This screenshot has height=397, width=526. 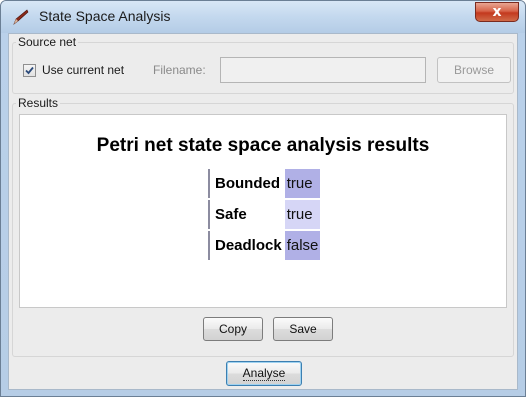 What do you see at coordinates (233, 329) in the screenshot?
I see `copy-button: Copy` at bounding box center [233, 329].